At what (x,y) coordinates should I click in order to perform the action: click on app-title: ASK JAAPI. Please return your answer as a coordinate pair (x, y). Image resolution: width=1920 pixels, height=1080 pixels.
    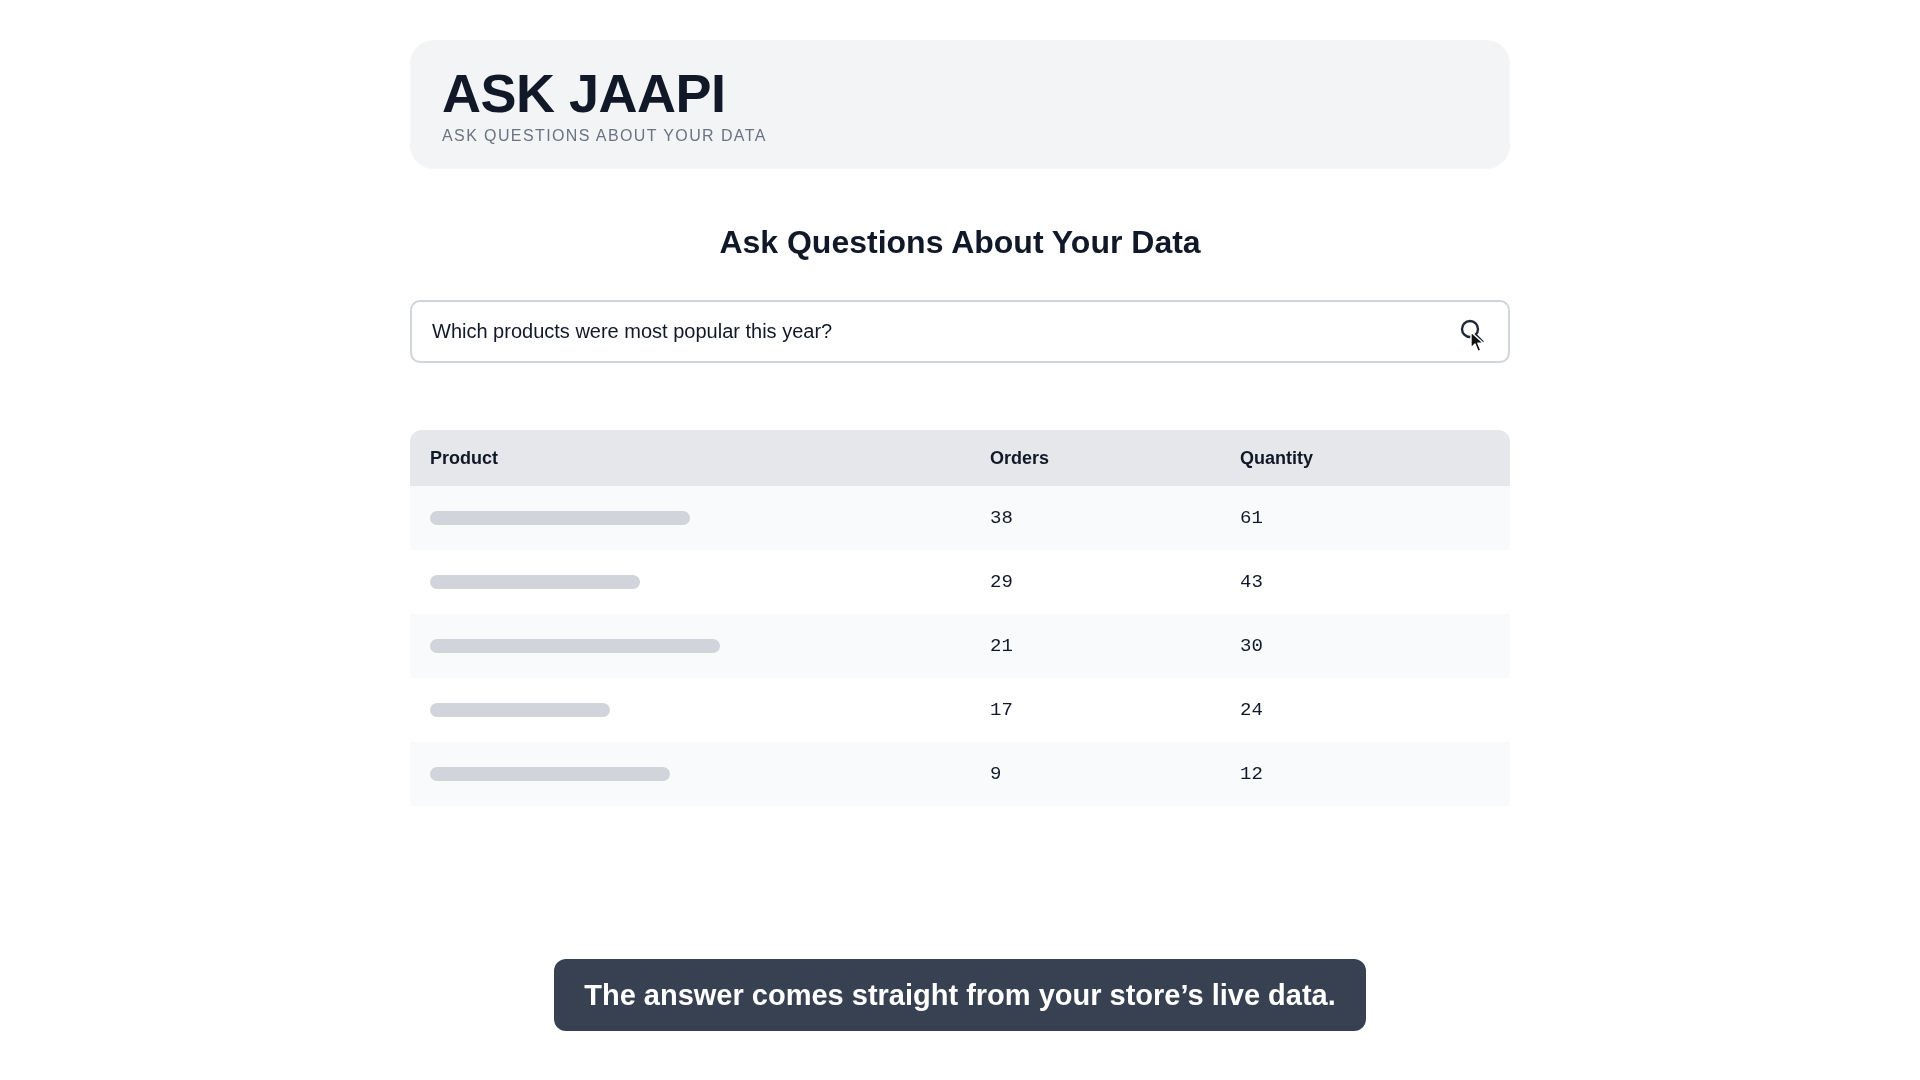
    Looking at the image, I should click on (584, 93).